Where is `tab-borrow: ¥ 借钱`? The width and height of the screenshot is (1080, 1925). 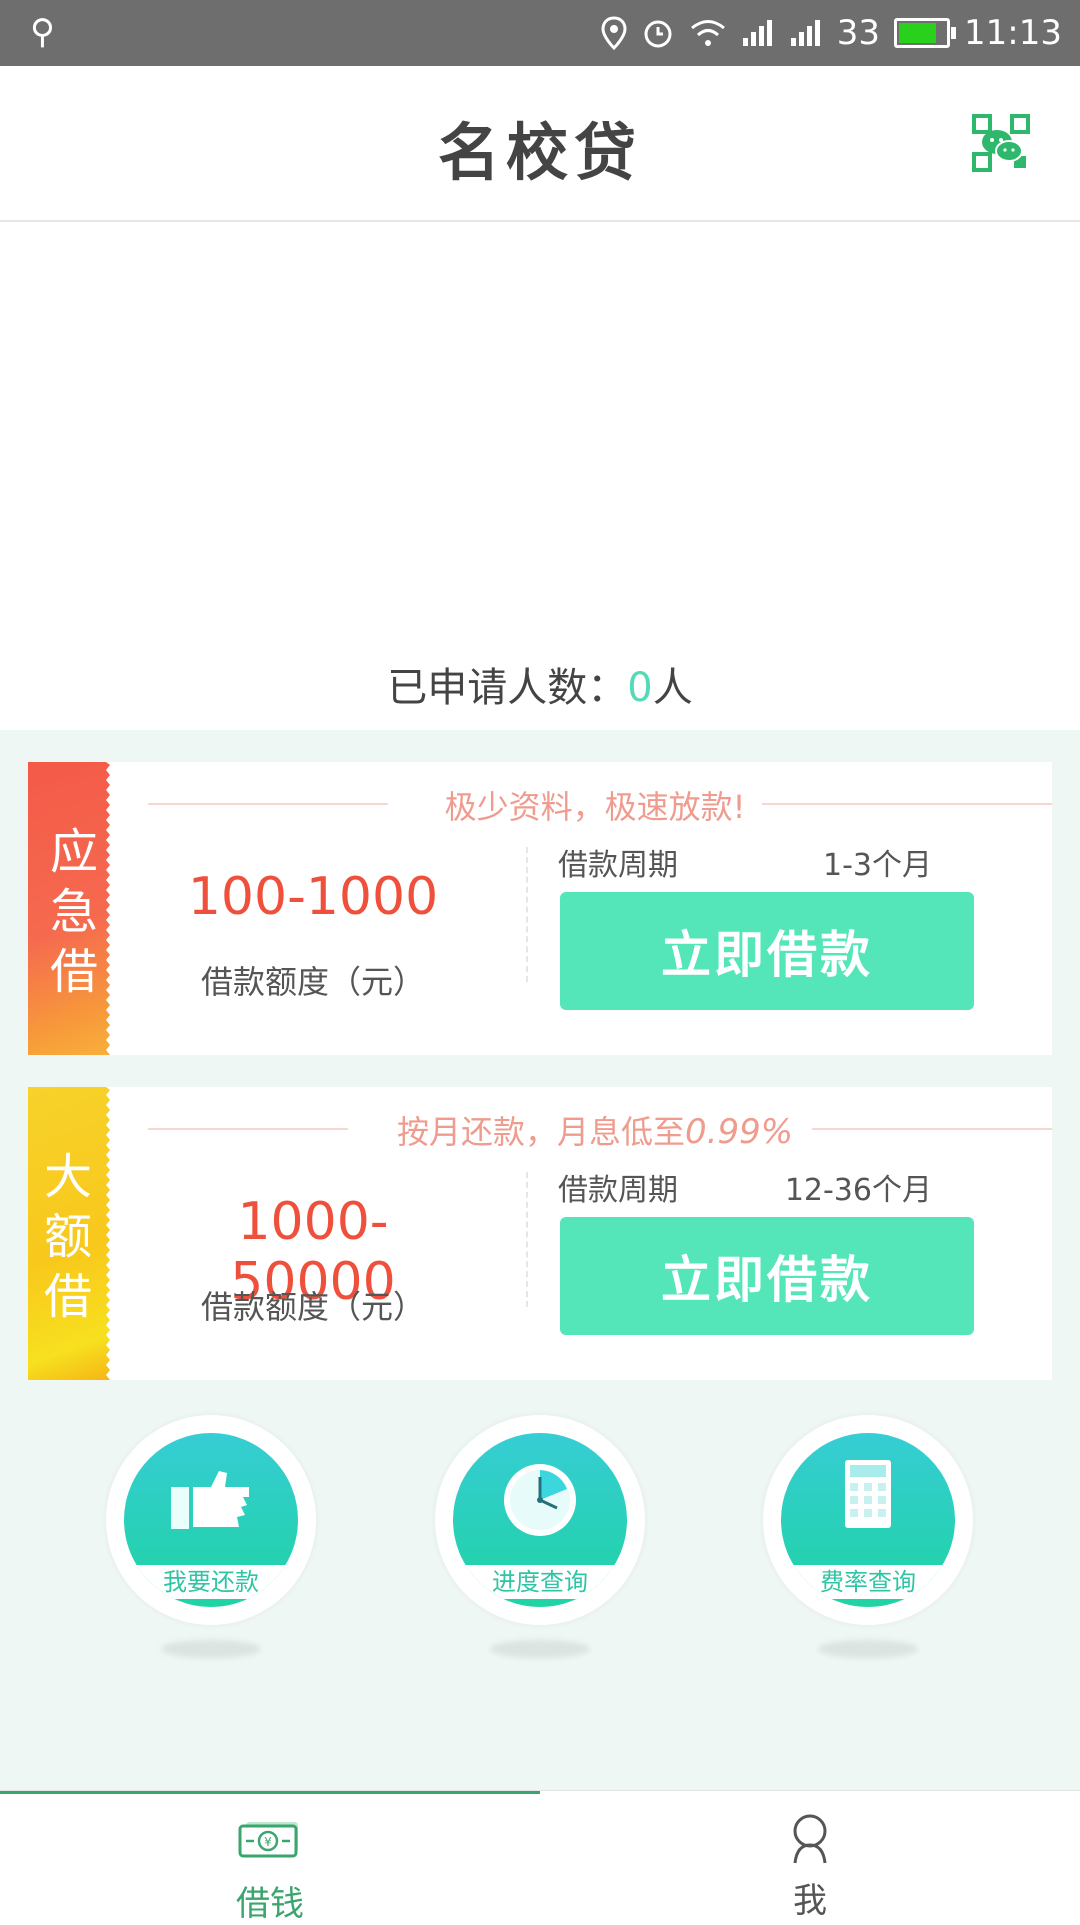 tab-borrow: ¥ 借钱 is located at coordinates (270, 1857).